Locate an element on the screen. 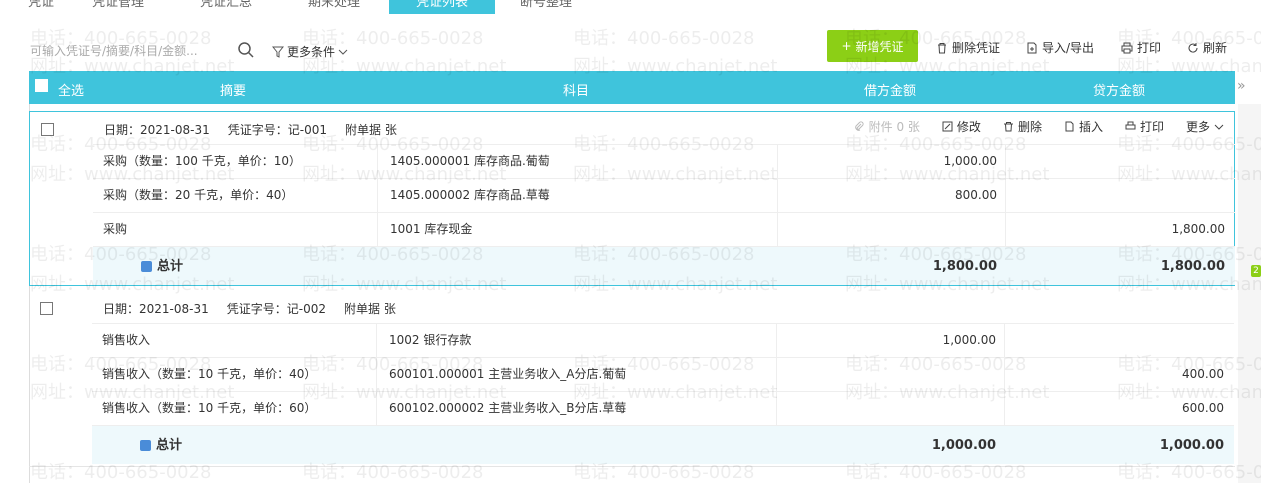 This screenshot has width=1261, height=483. delete-button: 删除 is located at coordinates (1022, 126).